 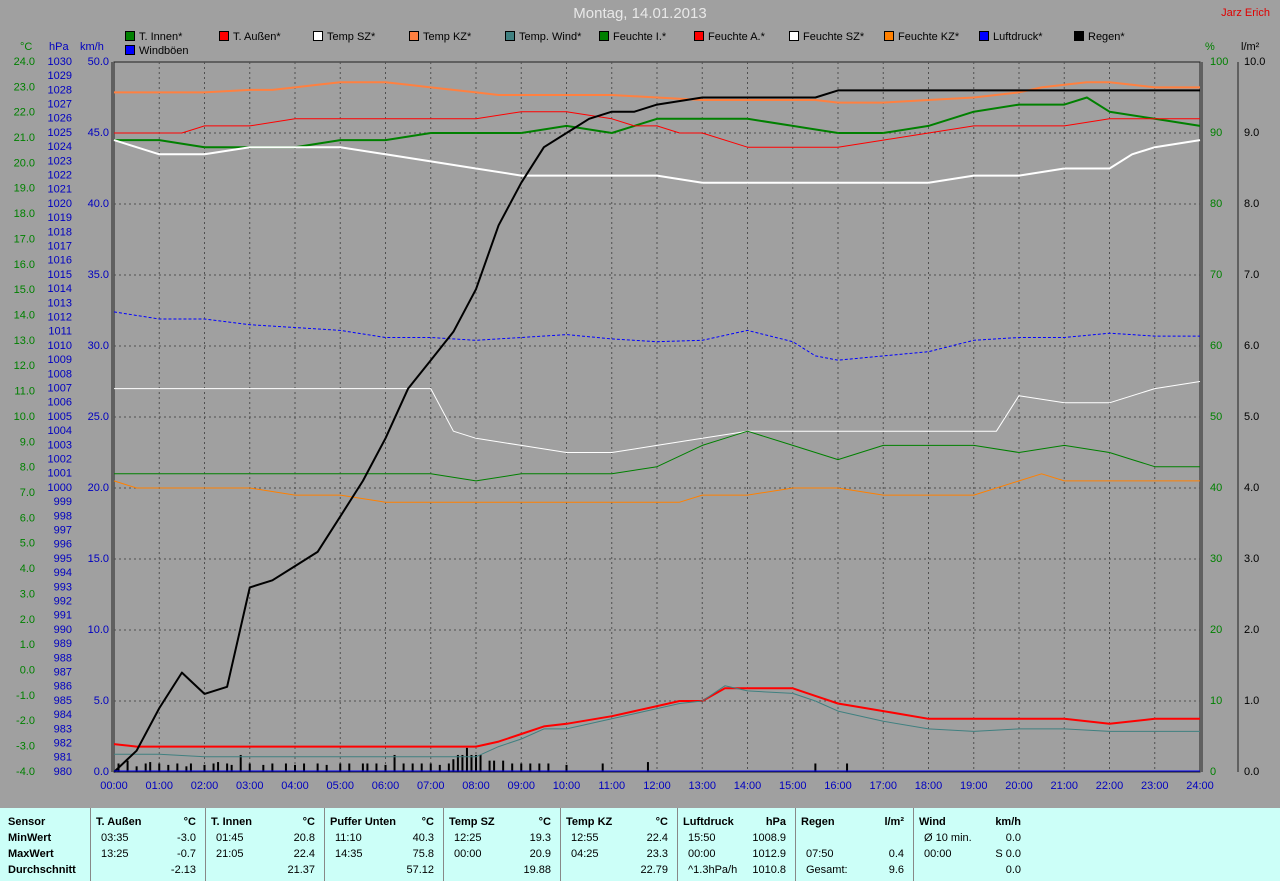 What do you see at coordinates (1155, 786) in the screenshot?
I see `time-tick-label: 23:00` at bounding box center [1155, 786].